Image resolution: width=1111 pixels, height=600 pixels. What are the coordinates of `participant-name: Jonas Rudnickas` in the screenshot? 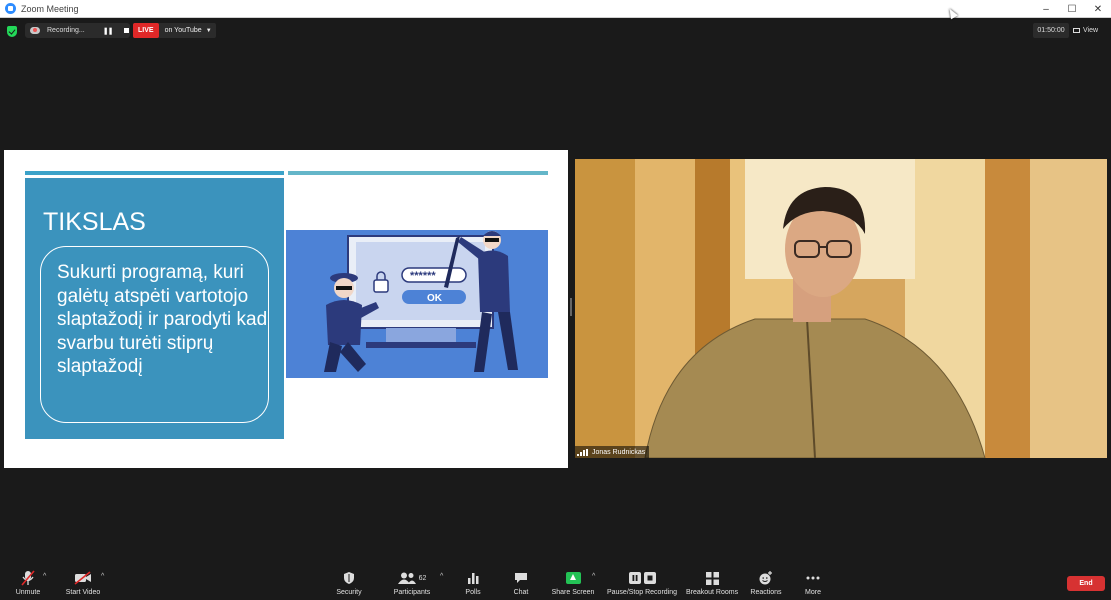 It's located at (619, 452).